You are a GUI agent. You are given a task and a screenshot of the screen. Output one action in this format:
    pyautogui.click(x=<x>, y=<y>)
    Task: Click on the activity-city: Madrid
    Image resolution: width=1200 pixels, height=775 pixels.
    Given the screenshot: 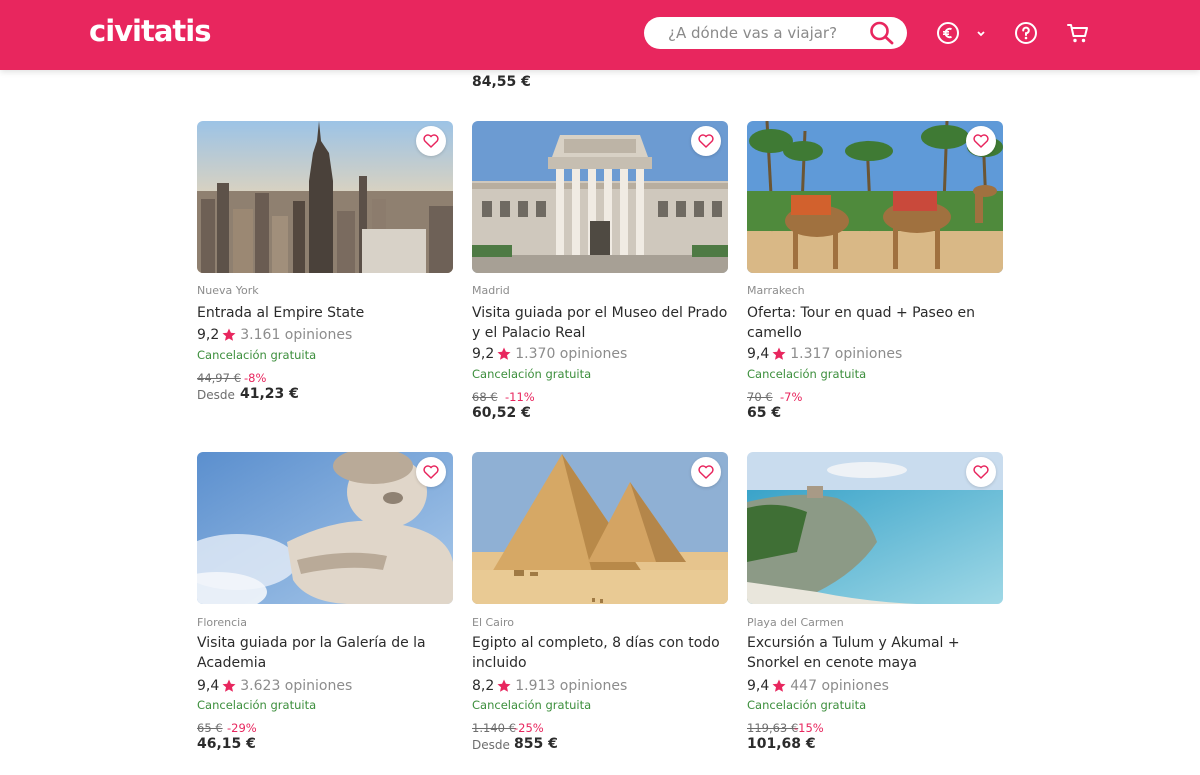 What is the action you would take?
    pyautogui.click(x=491, y=290)
    